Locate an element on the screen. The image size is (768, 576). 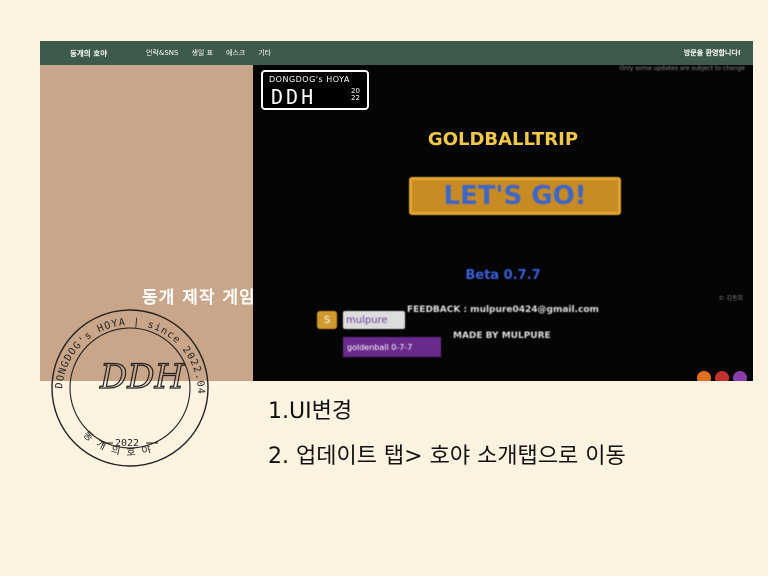
orange-orb-icon is located at coordinates (704, 376).